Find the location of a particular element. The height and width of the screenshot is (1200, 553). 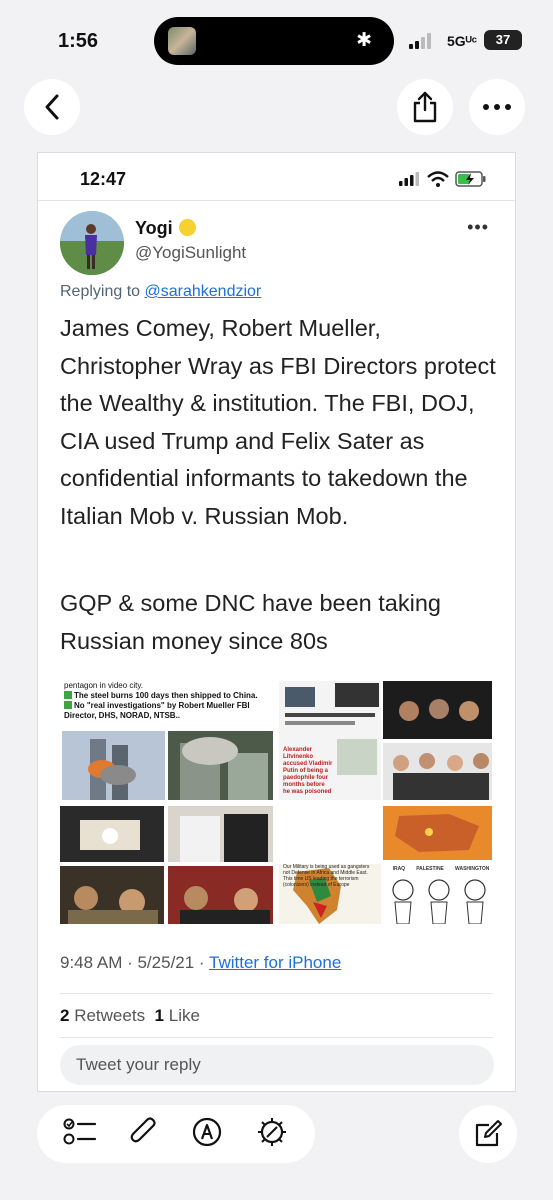

media-4-cartoon-labels: IRAQ PALESTINE WASHINGTON is located at coordinates (439, 869).